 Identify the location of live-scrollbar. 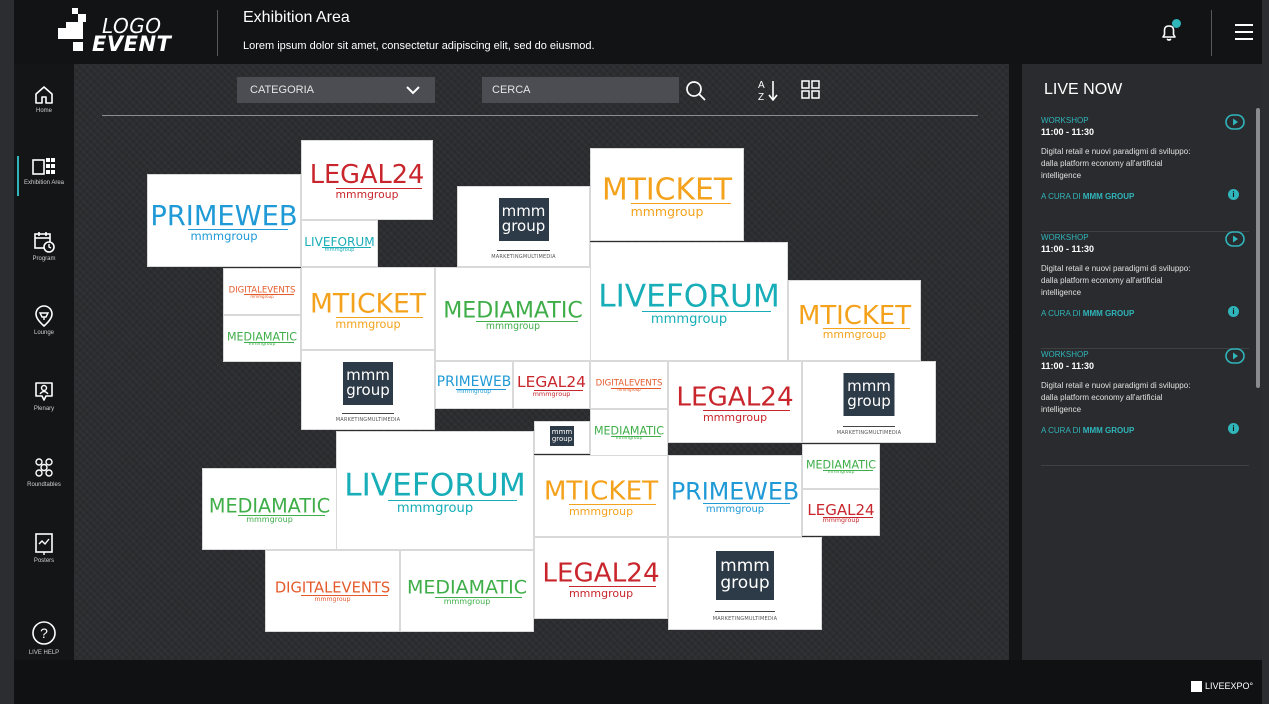
(1258, 248).